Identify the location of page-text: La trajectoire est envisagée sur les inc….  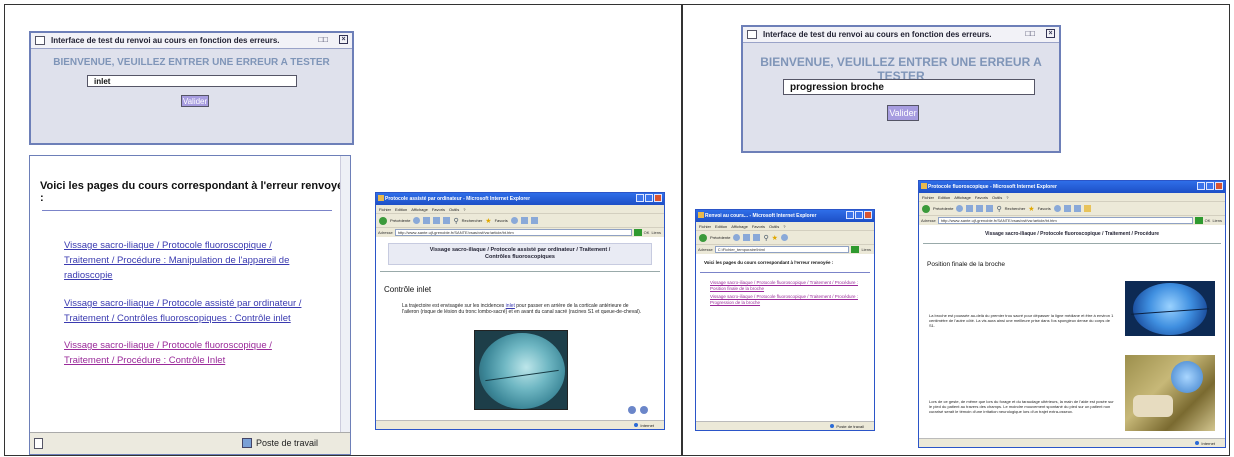
(523, 309).